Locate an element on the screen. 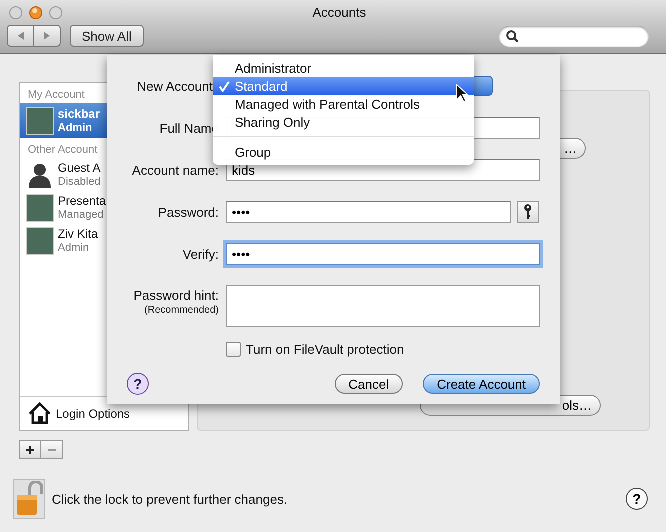 The height and width of the screenshot is (532, 666). checkbox is located at coordinates (233, 349).